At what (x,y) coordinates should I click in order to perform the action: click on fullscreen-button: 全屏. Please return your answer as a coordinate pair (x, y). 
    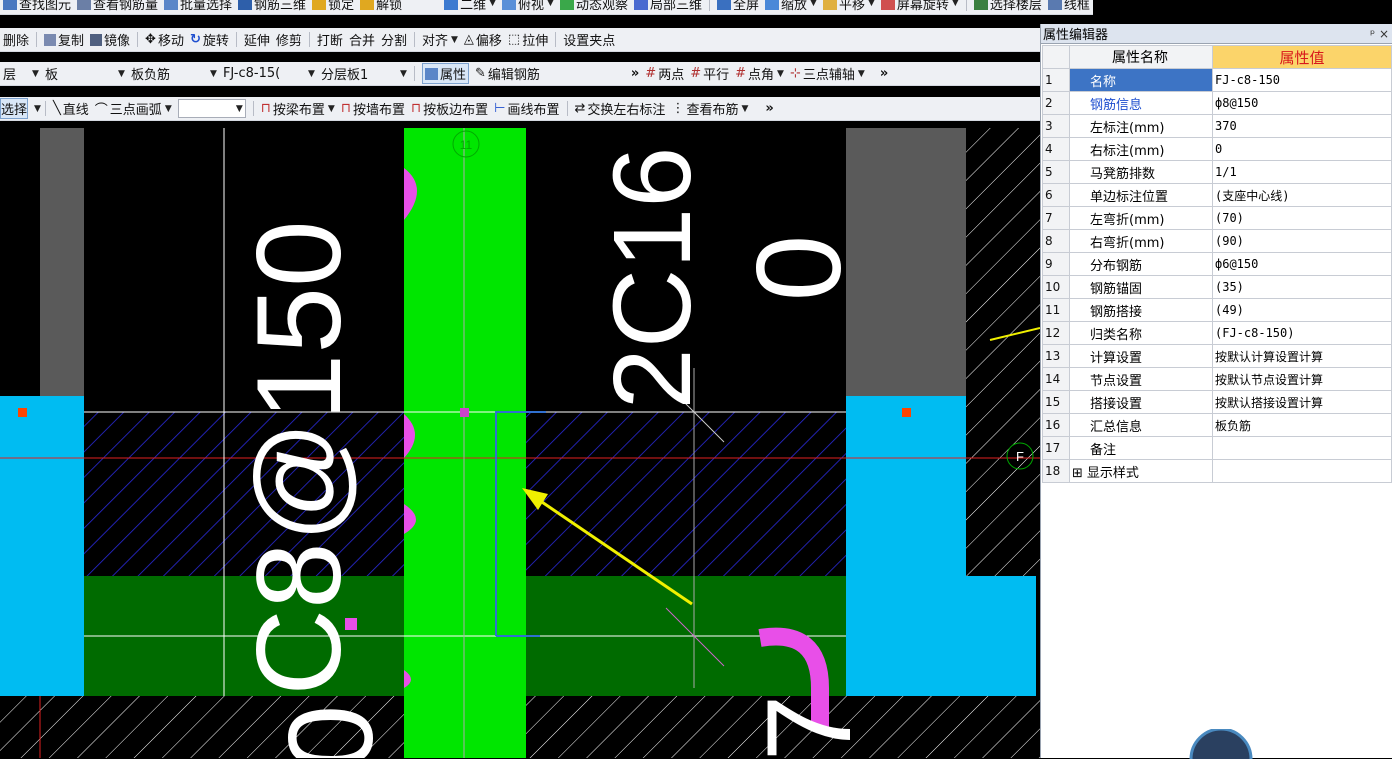
    Looking at the image, I should click on (738, 6).